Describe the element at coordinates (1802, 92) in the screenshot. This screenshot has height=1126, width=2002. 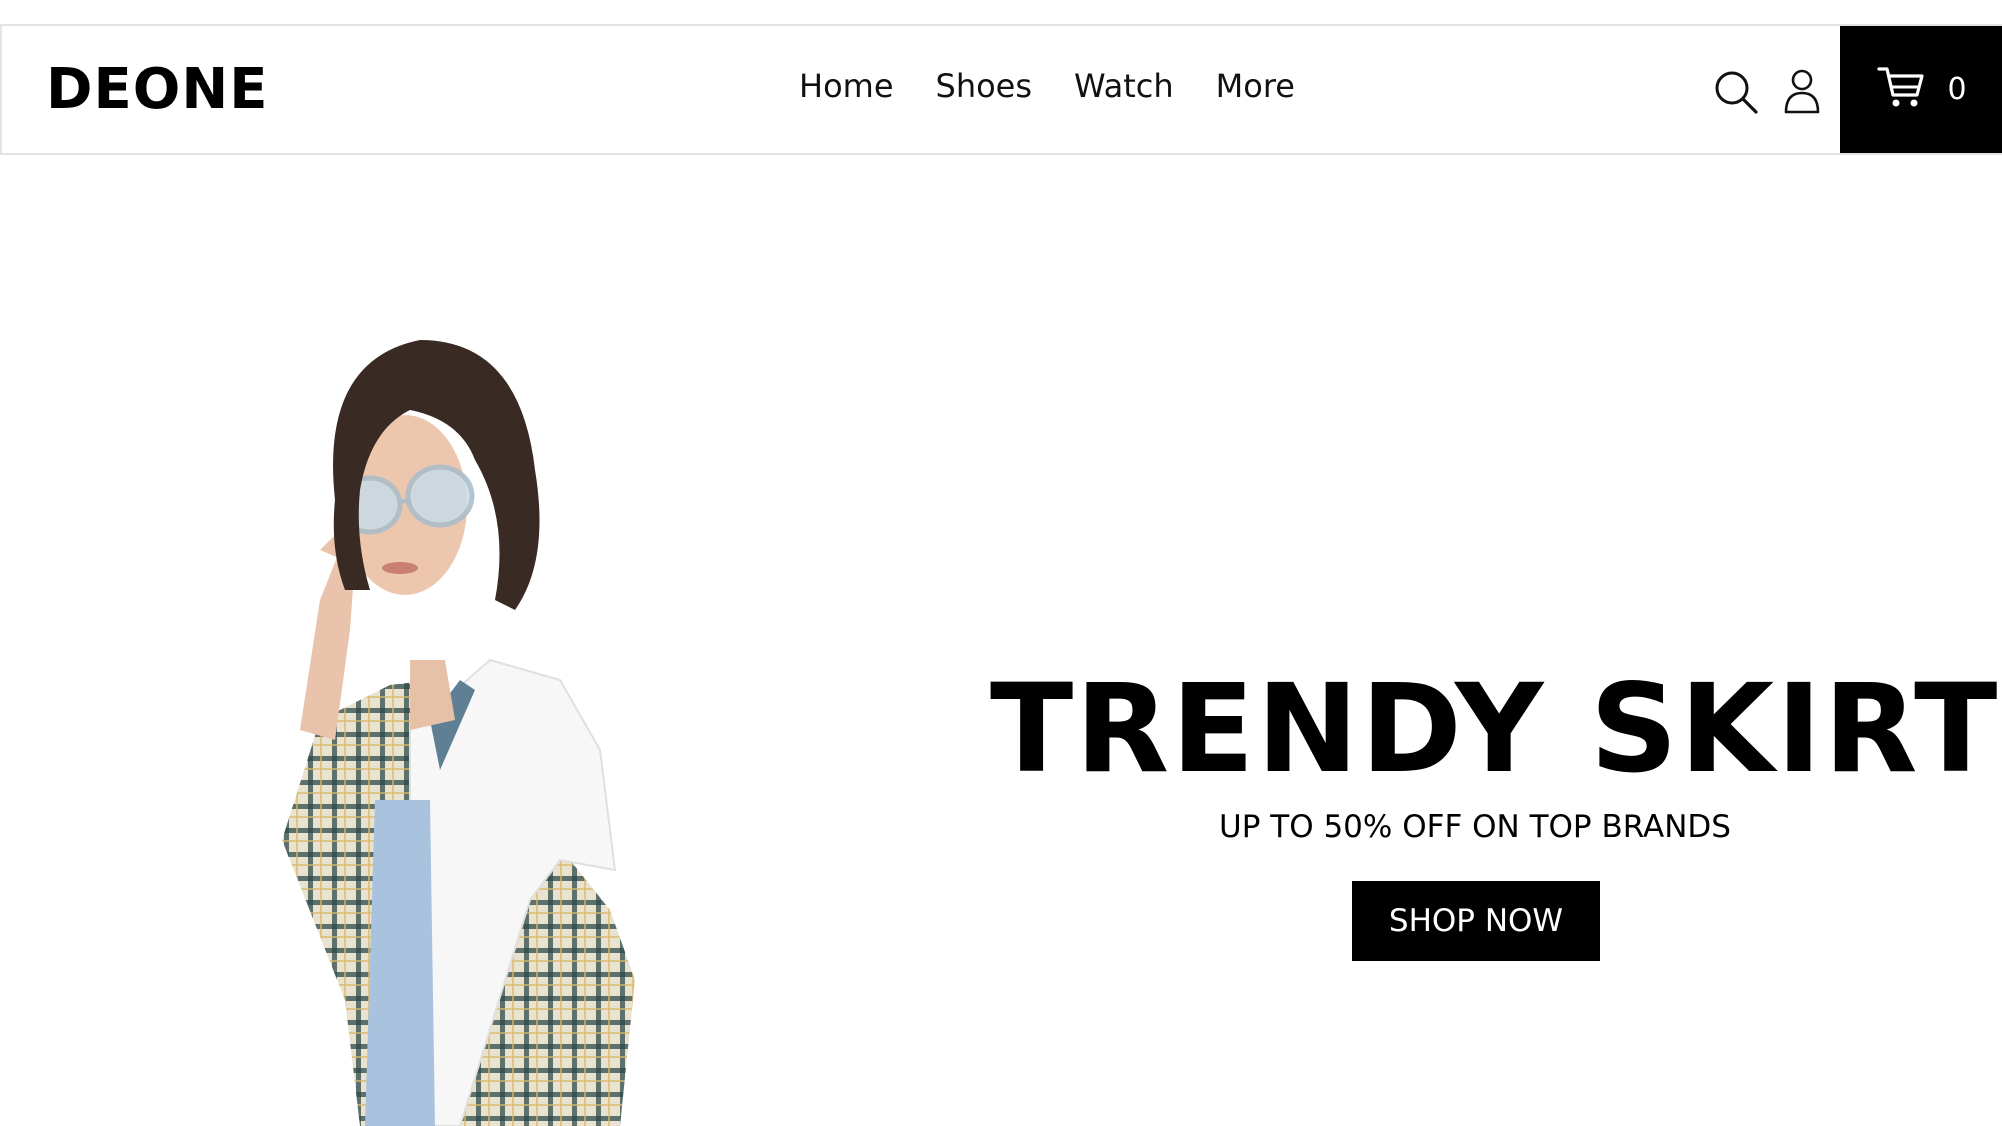
I see `user-icon` at that location.